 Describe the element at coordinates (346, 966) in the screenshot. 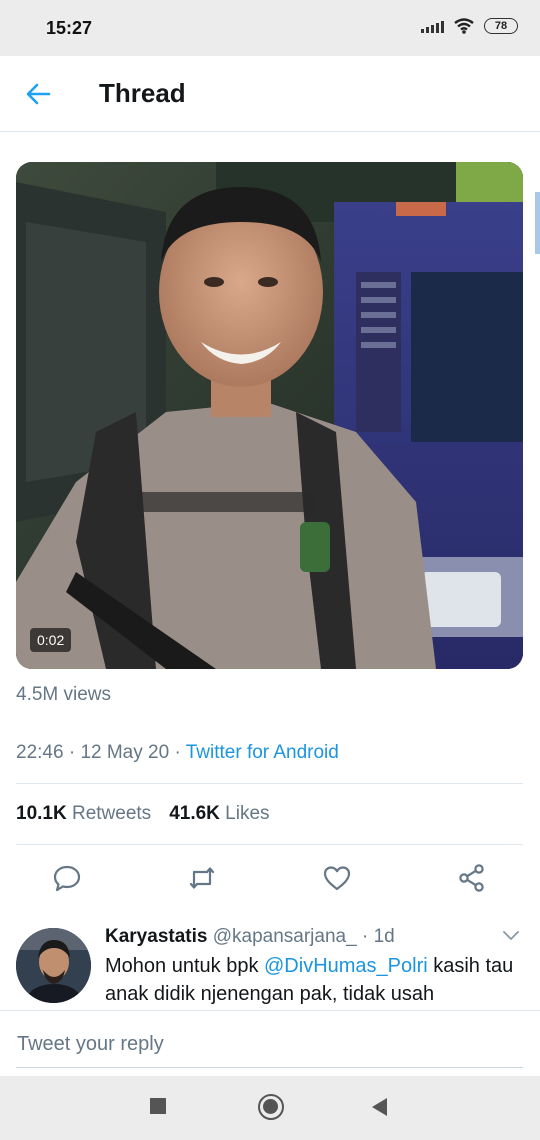

I see `reply-mention-link: @DivHumas_Polri` at that location.